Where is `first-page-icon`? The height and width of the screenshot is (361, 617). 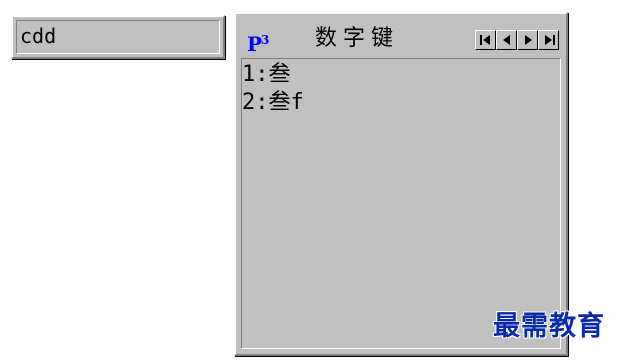 first-page-icon is located at coordinates (485, 40).